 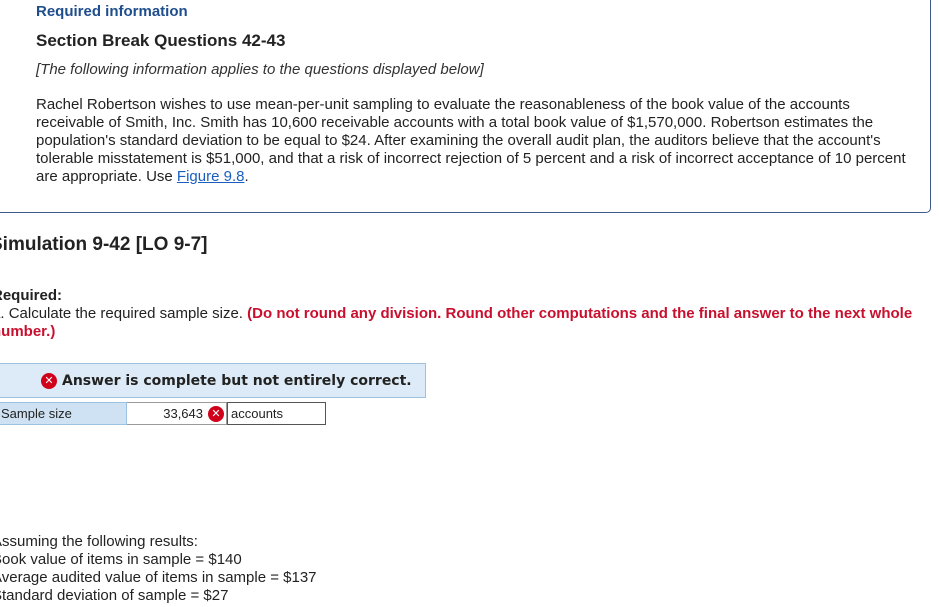 What do you see at coordinates (246, 176) in the screenshot?
I see `scenario-end: .` at bounding box center [246, 176].